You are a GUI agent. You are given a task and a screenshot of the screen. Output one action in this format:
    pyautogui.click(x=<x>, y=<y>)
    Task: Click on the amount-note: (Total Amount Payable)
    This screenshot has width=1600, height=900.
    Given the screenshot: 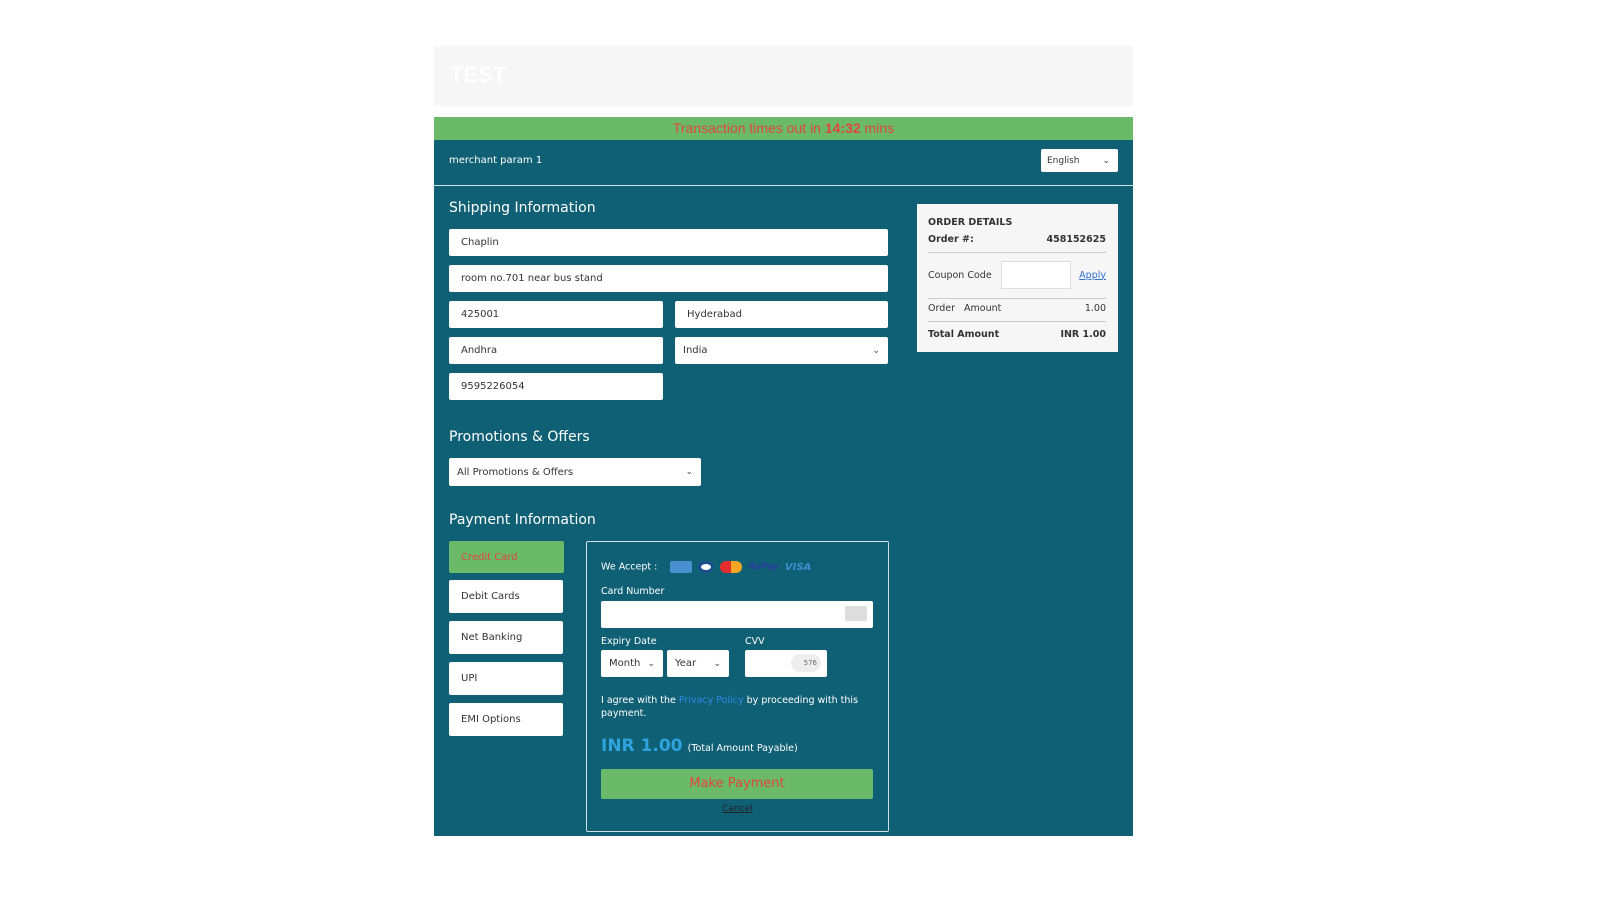 What is the action you would take?
    pyautogui.click(x=742, y=748)
    